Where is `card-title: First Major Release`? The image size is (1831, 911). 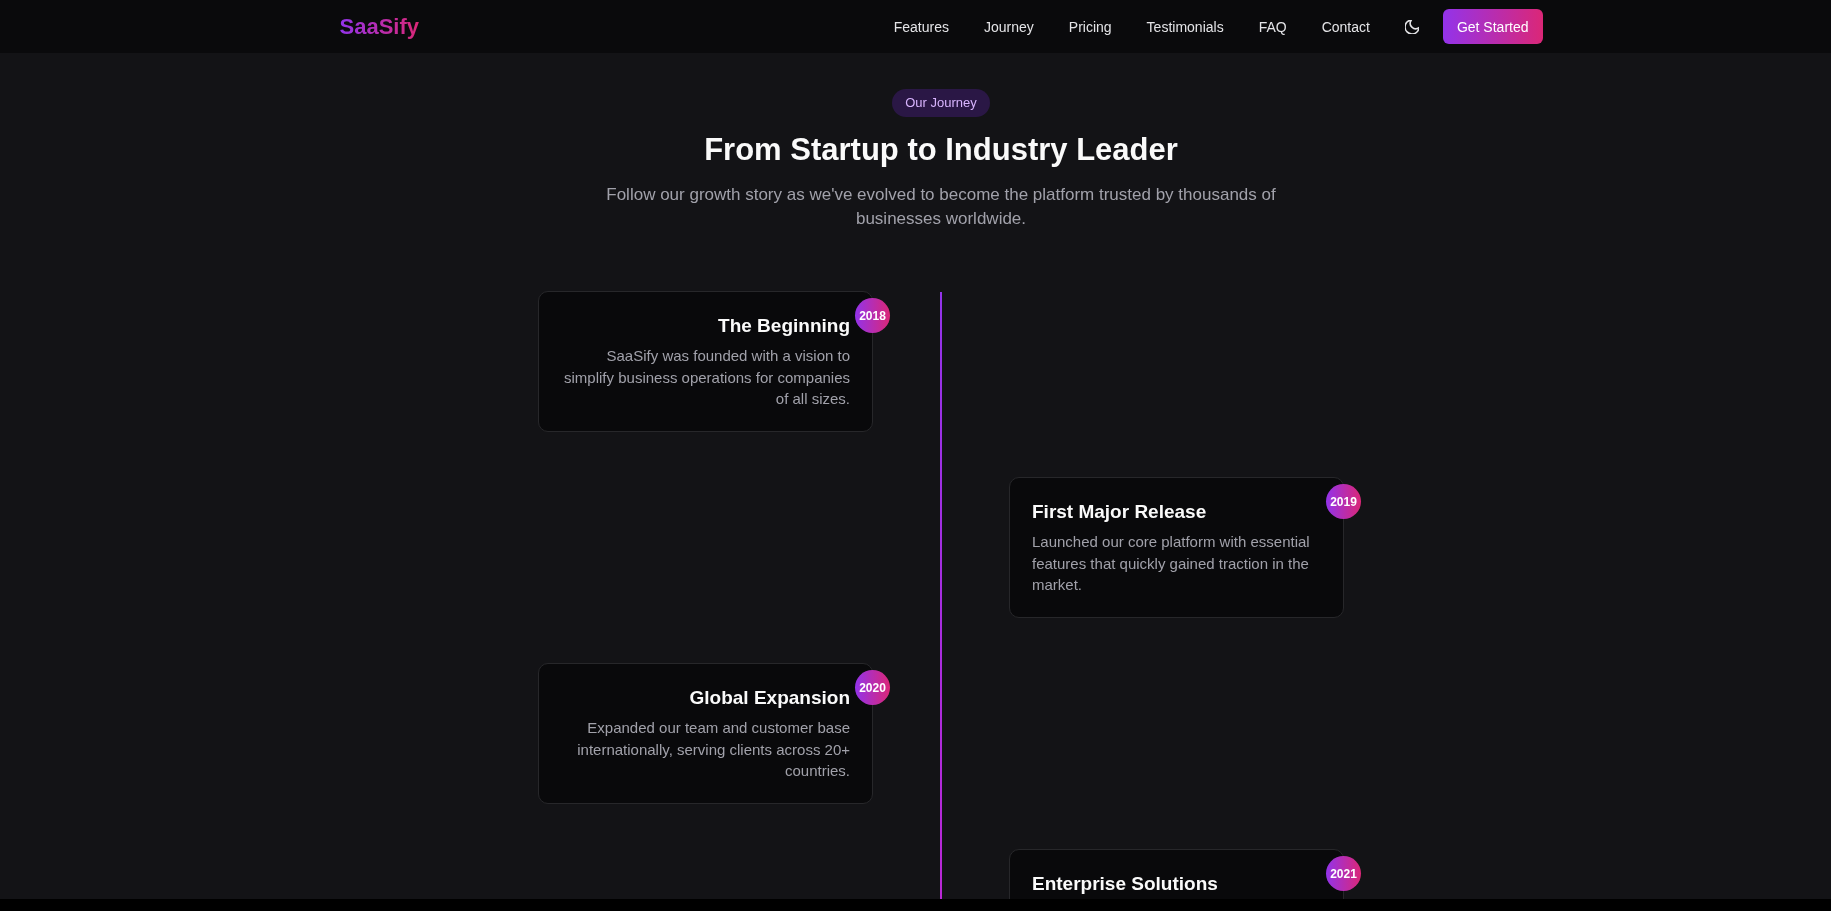
card-title: First Major Release is located at coordinates (1120, 512).